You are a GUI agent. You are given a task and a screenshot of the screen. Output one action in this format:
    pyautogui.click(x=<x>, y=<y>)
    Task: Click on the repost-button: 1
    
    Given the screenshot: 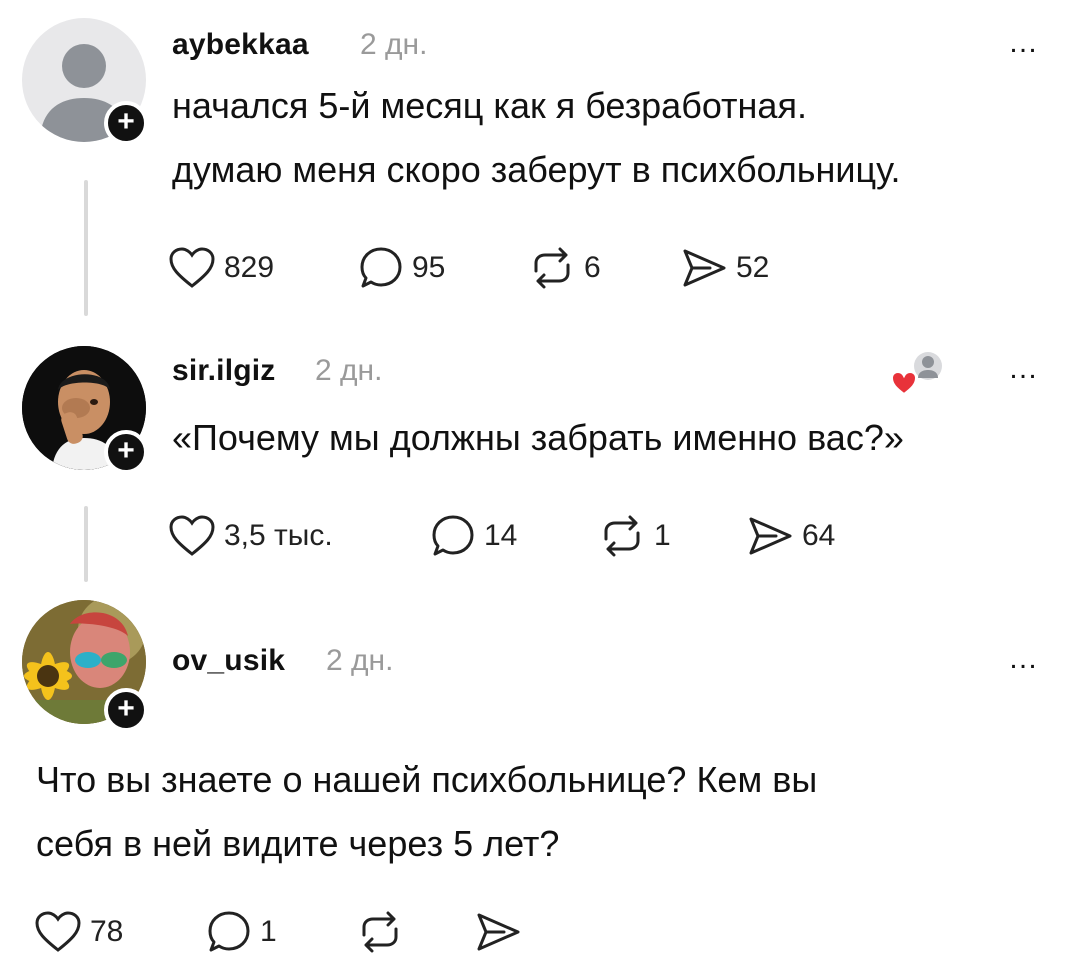 What is the action you would take?
    pyautogui.click(x=634, y=536)
    